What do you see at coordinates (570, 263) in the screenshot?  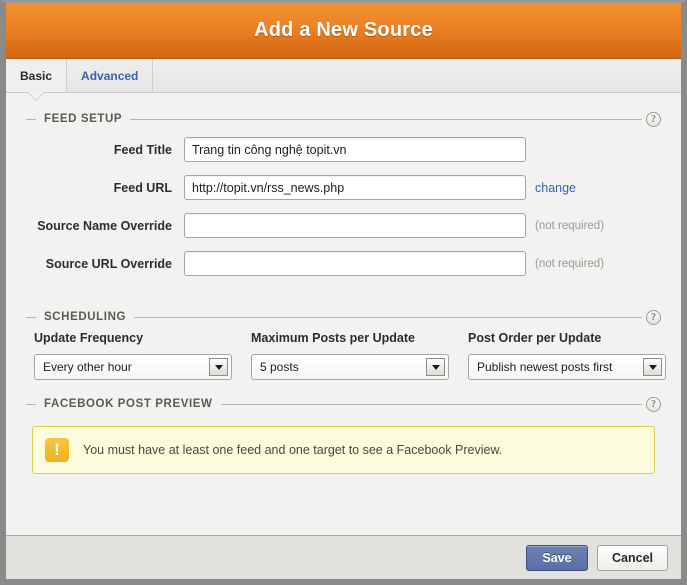 I see `source-url-override-hint: (not required)` at bounding box center [570, 263].